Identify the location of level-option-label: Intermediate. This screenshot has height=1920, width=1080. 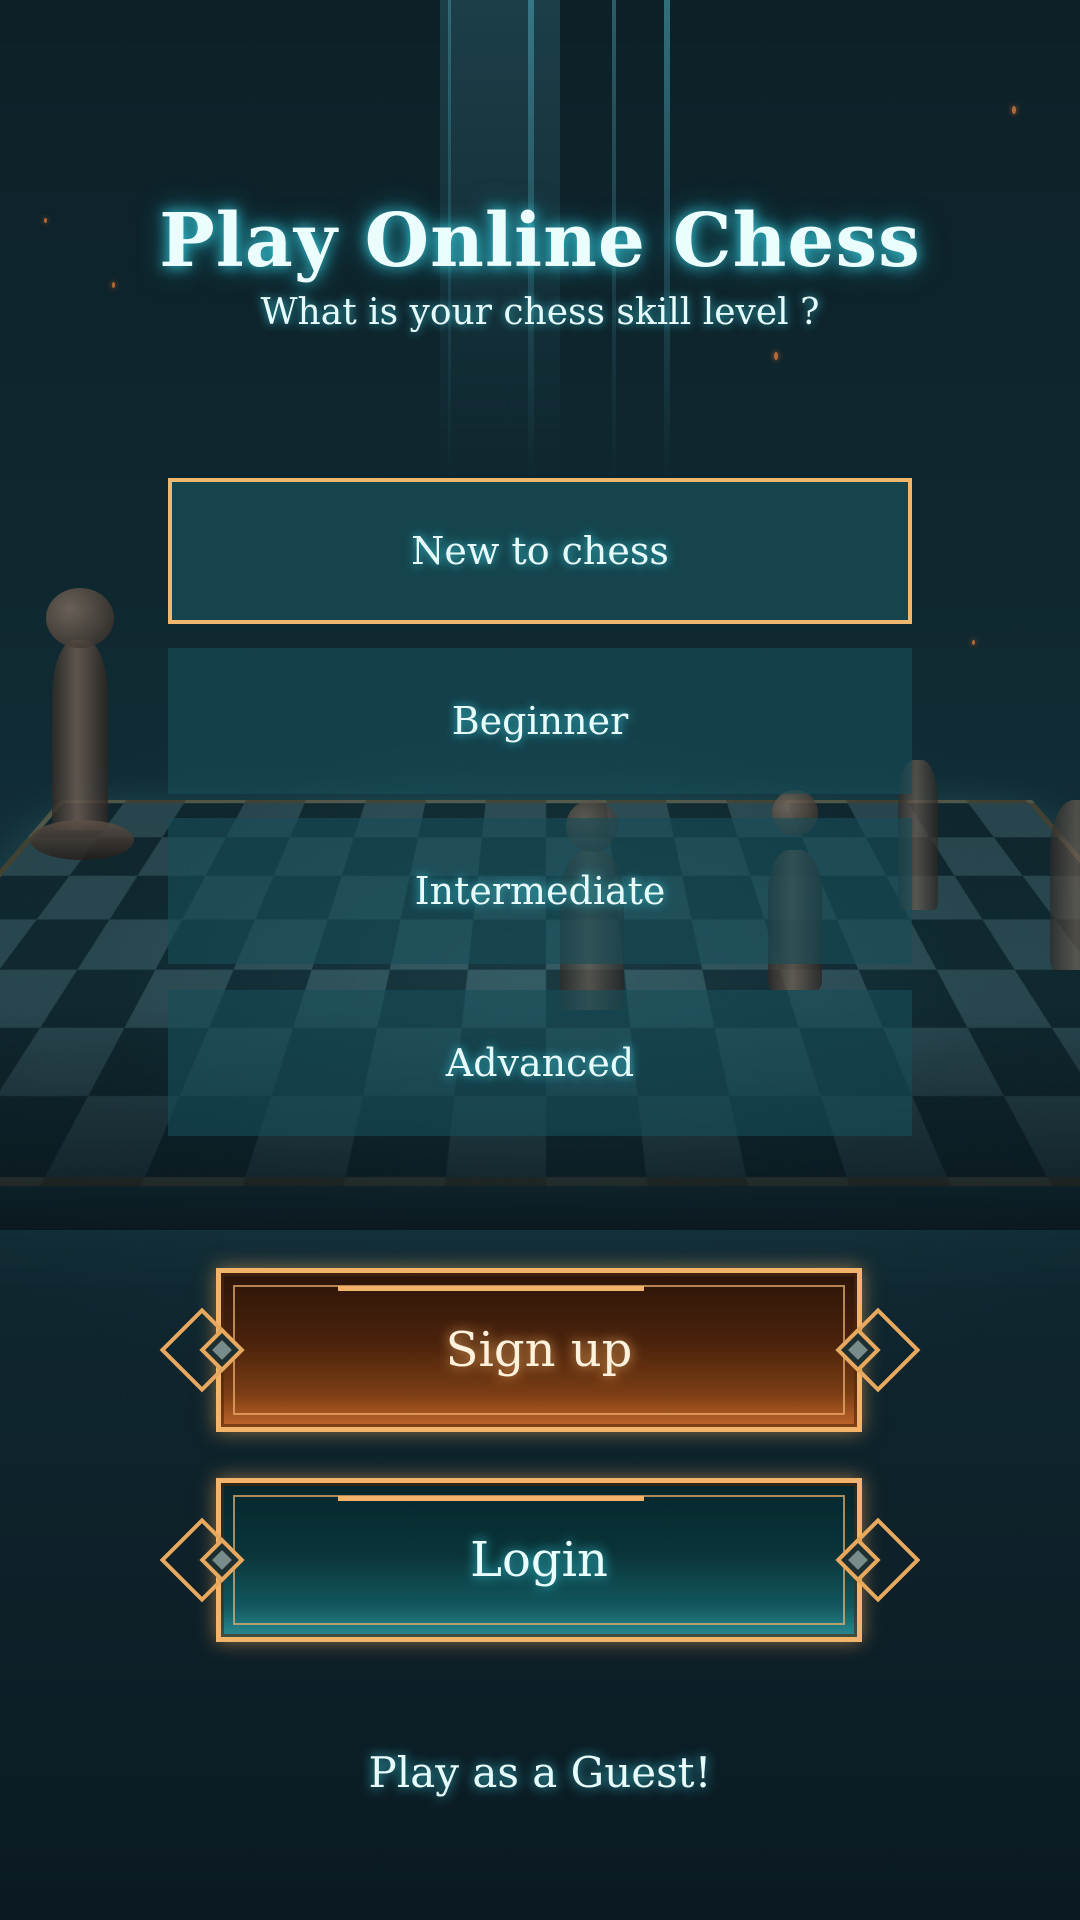
(540, 891).